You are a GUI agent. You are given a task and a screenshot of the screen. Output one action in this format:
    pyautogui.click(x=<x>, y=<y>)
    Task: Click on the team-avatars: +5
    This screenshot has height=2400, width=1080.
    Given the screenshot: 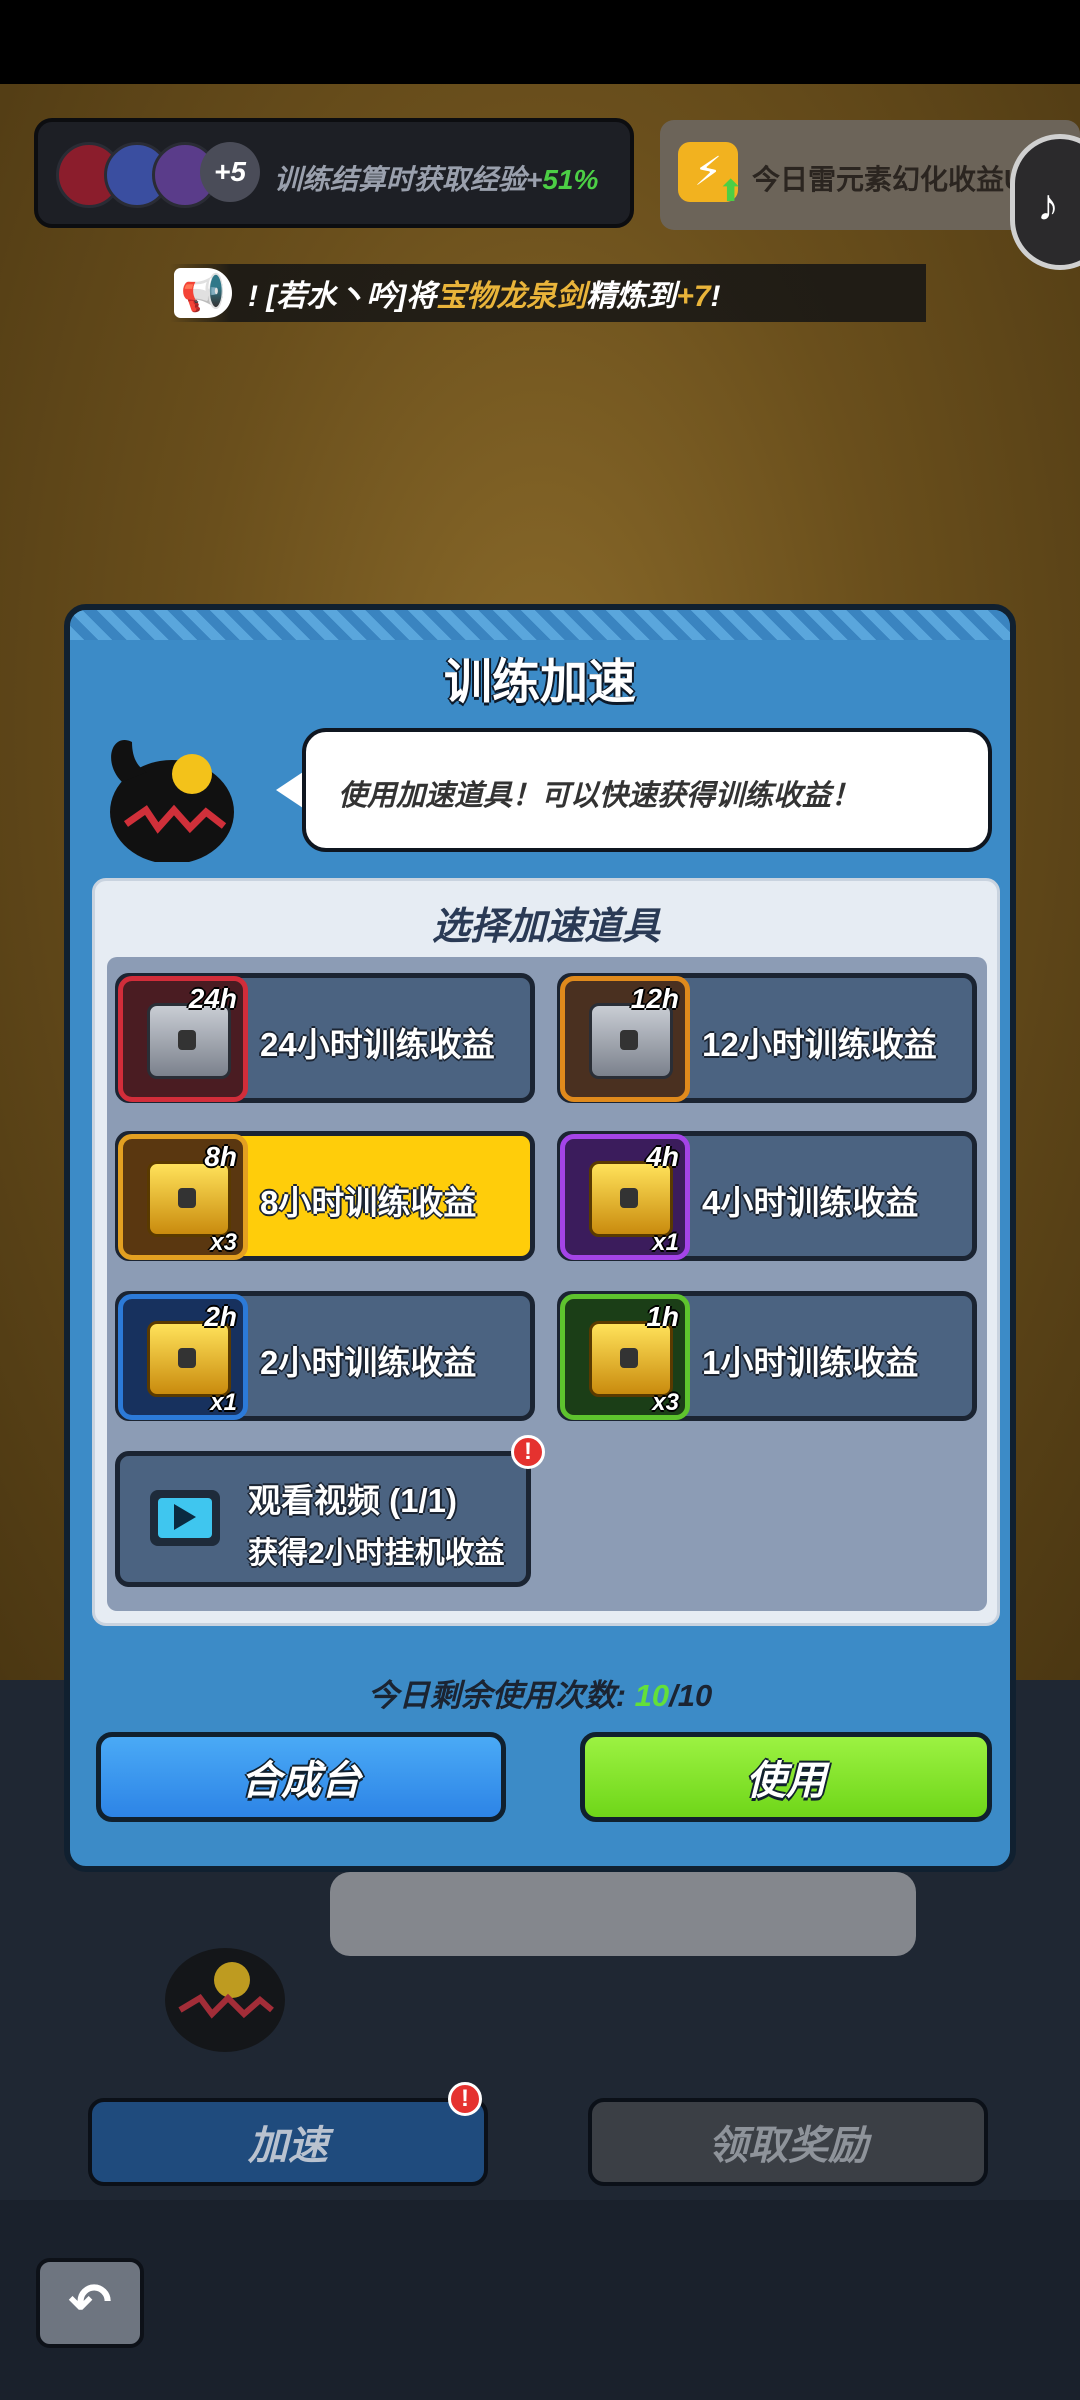 What is the action you would take?
    pyautogui.click(x=158, y=175)
    